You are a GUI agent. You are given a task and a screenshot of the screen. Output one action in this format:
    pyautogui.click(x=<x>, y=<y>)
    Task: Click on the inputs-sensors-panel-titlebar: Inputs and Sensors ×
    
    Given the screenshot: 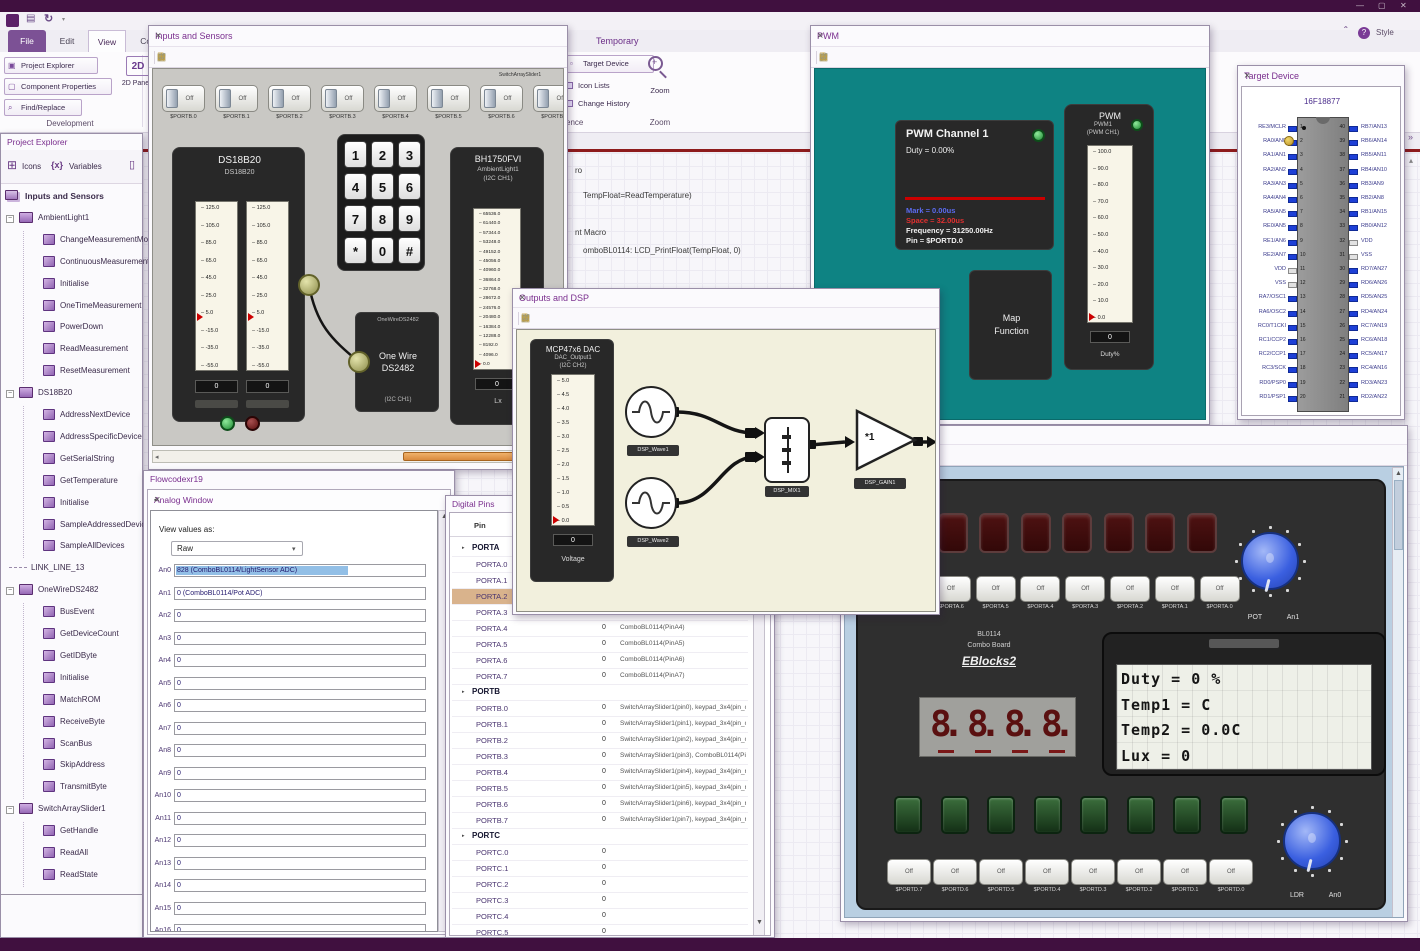 What is the action you would take?
    pyautogui.click(x=358, y=36)
    